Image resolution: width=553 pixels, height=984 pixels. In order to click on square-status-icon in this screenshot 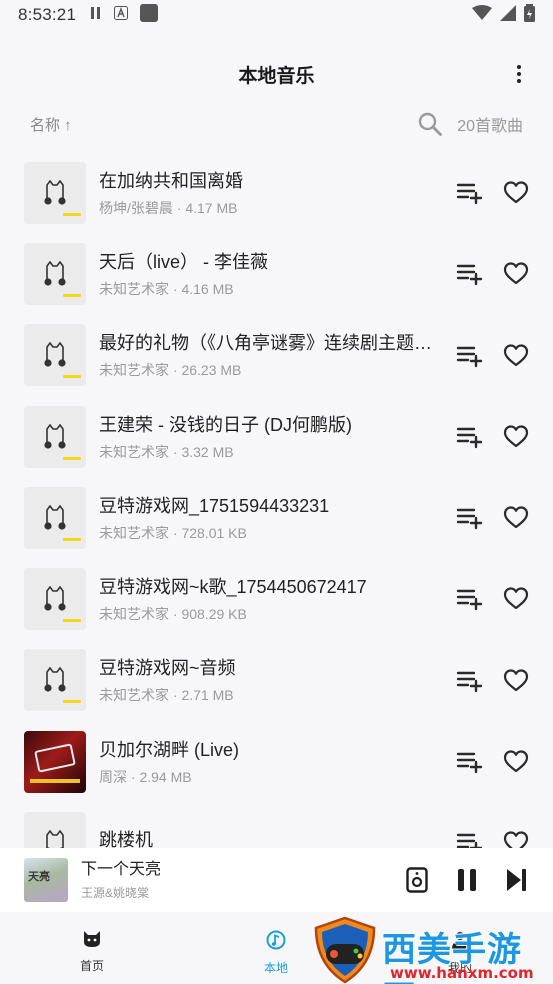, I will do `click(149, 15)`.